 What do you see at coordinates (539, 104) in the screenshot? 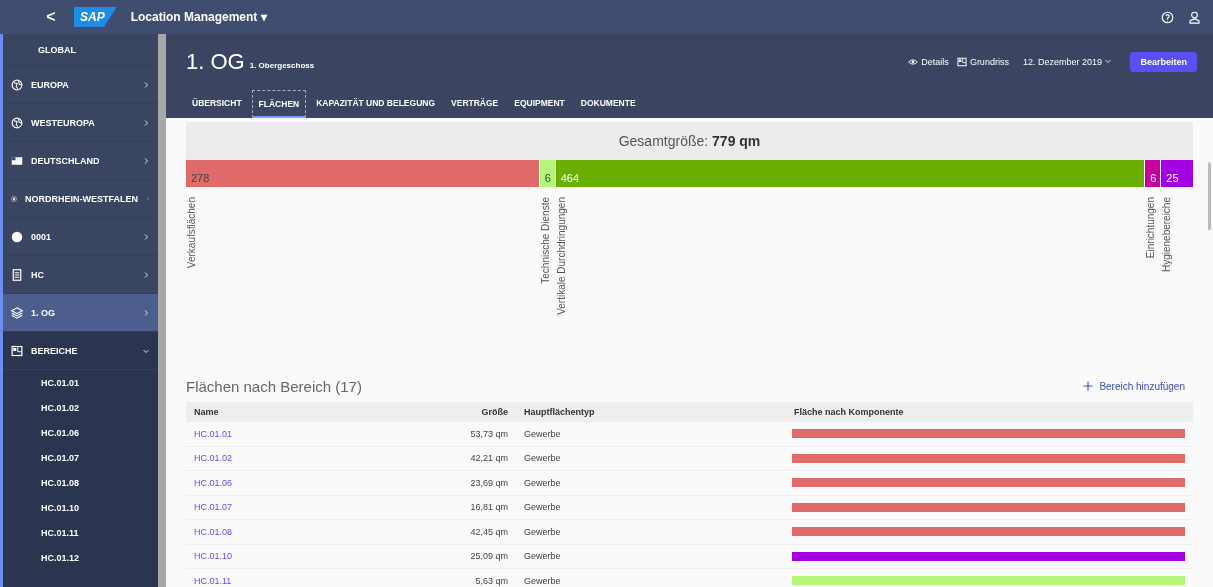
I see `tab: EQUIPMENT` at bounding box center [539, 104].